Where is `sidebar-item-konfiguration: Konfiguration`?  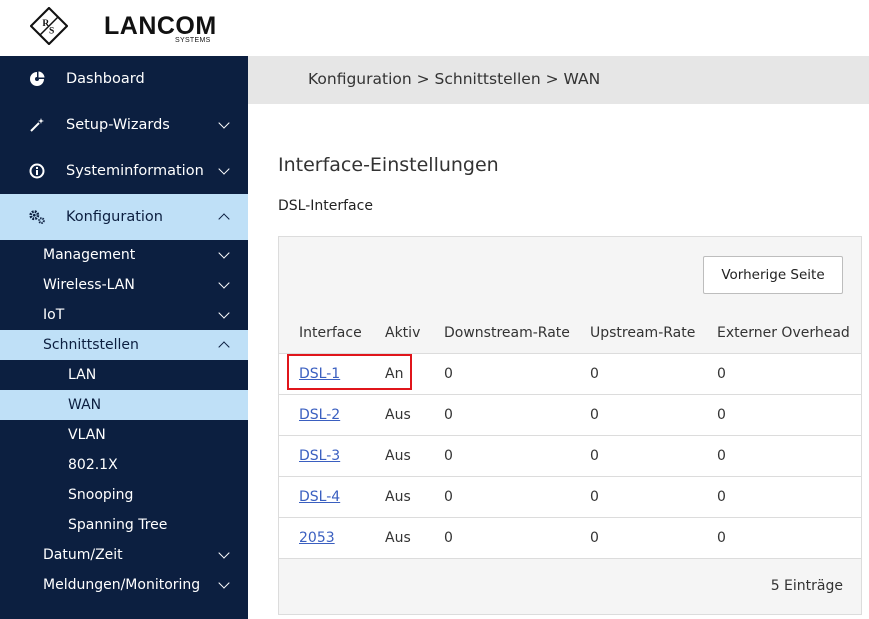 sidebar-item-konfiguration: Konfiguration is located at coordinates (124, 217).